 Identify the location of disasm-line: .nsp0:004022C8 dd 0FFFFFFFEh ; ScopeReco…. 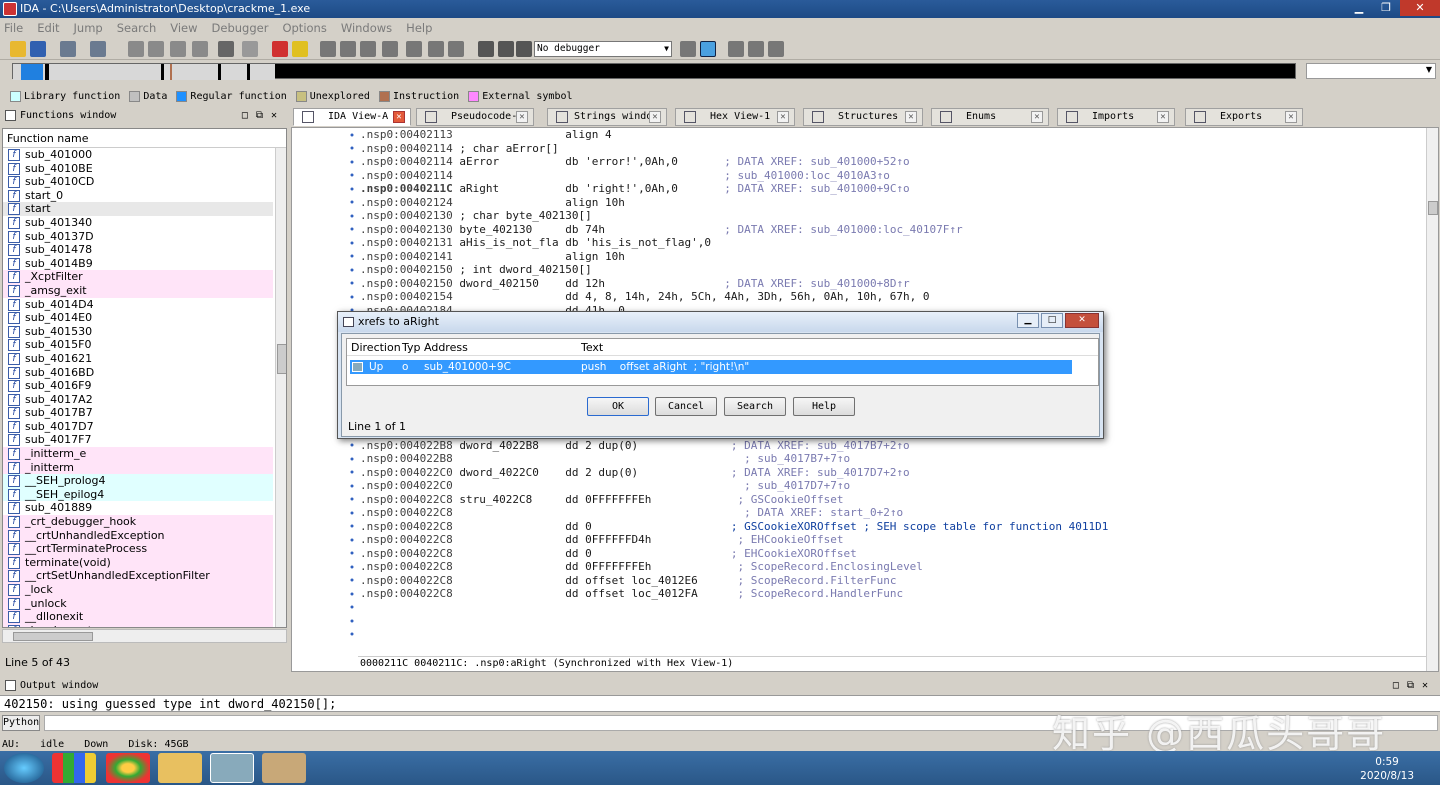
(890, 567).